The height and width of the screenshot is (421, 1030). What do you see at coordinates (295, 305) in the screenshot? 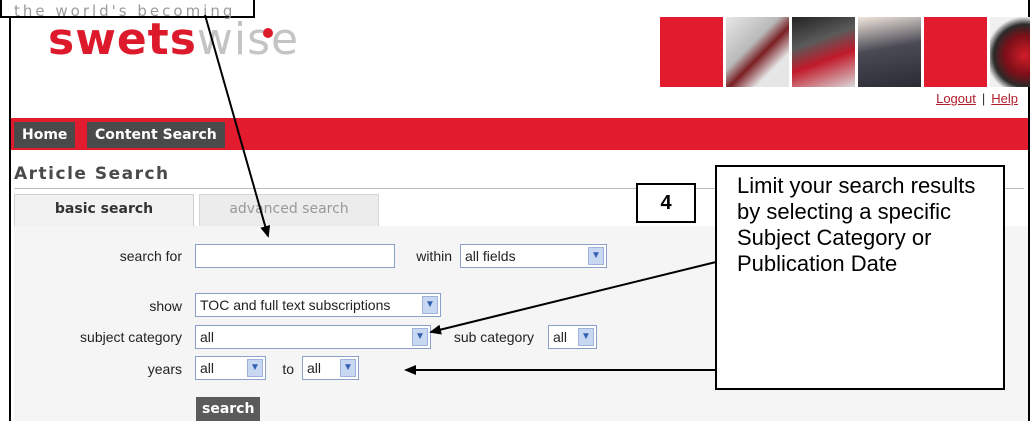
I see `show-select-value: TOC and full text subscriptions` at bounding box center [295, 305].